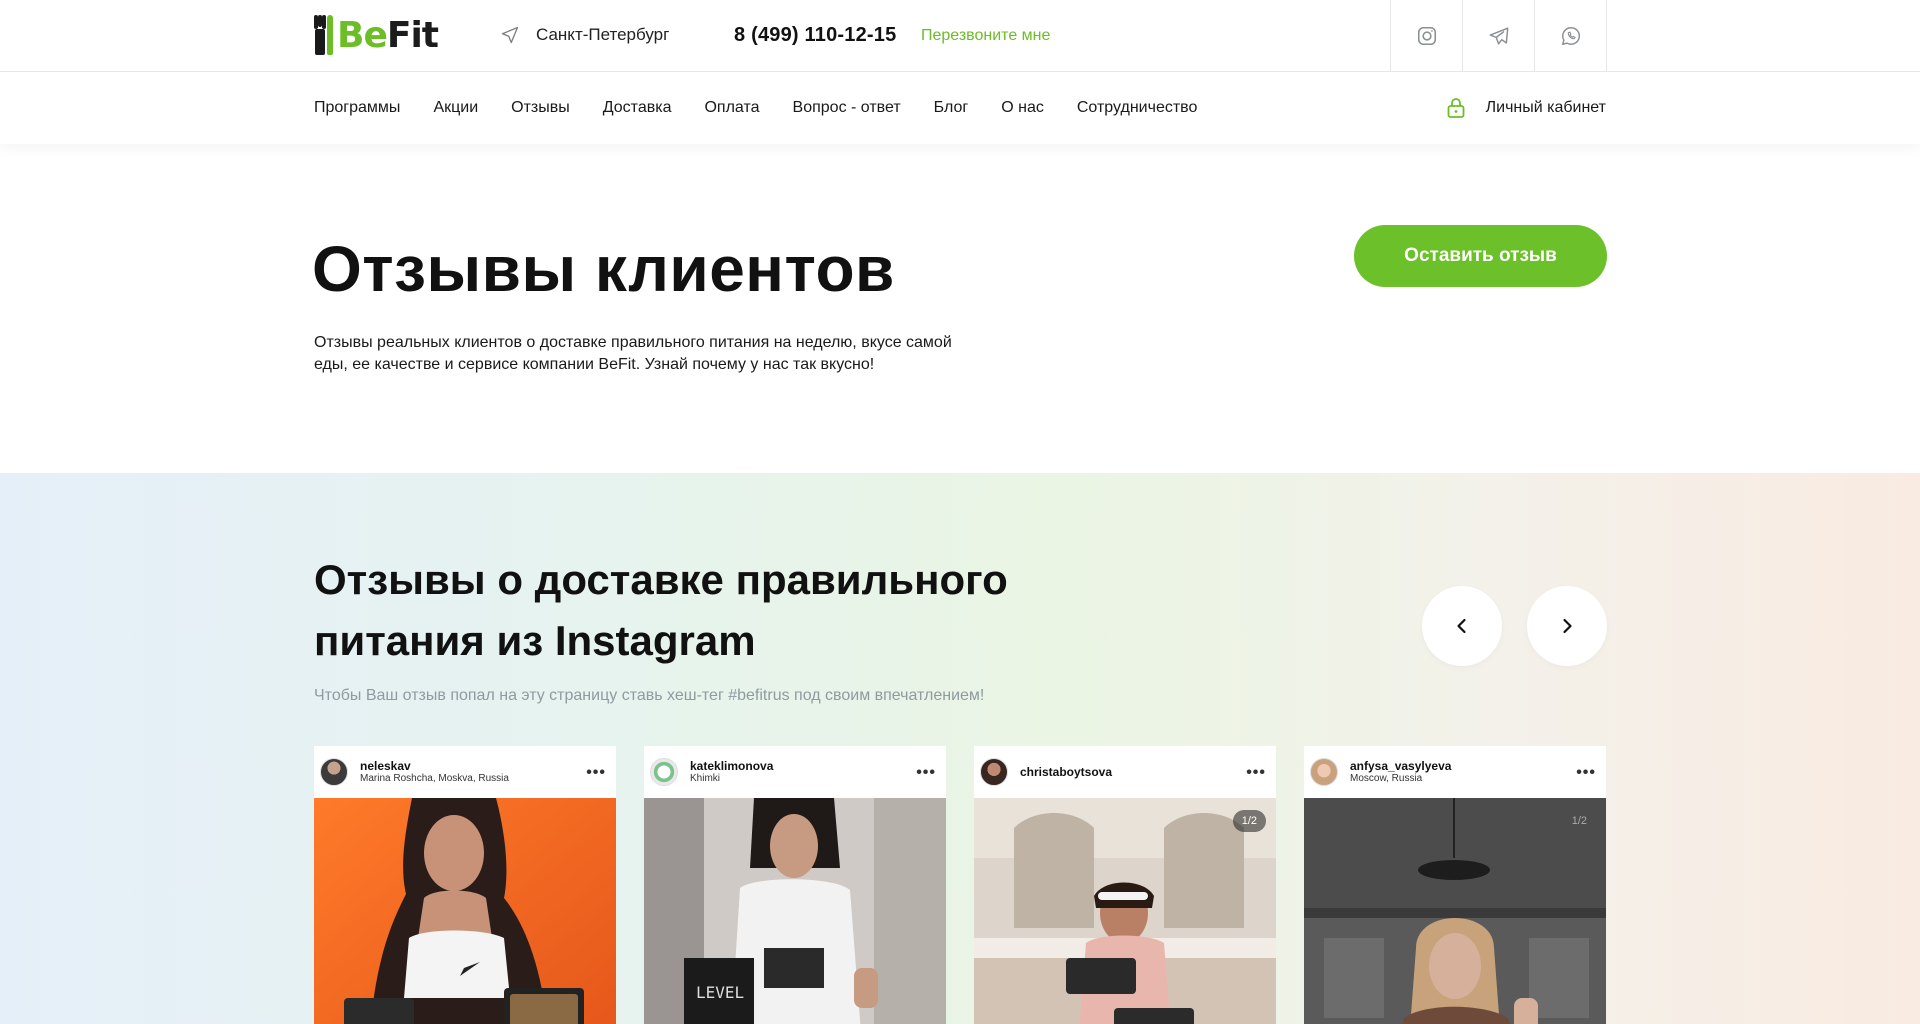  Describe the element at coordinates (795, 772) in the screenshot. I see `post-header: kateklimonova Khimki •••` at that location.